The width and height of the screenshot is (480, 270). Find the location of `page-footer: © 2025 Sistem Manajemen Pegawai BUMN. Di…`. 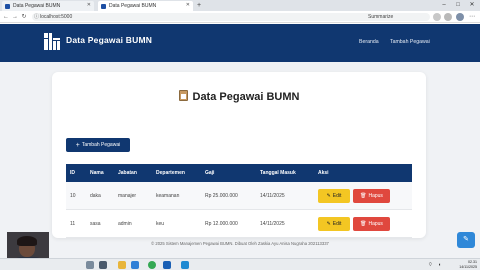

page-footer: © 2025 Sistem Manajemen Pegawai BUMN. Di… is located at coordinates (240, 243).